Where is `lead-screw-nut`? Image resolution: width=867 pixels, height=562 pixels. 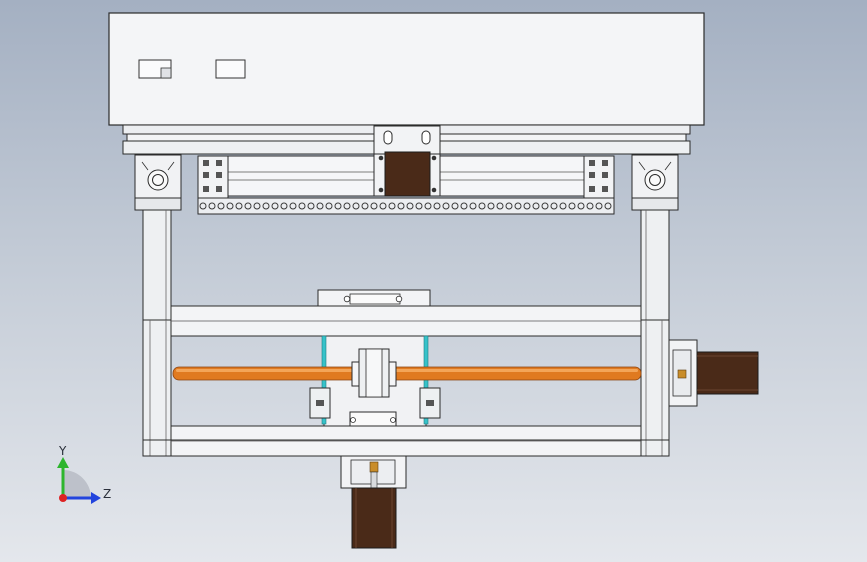
lead-screw-nut is located at coordinates (374, 373).